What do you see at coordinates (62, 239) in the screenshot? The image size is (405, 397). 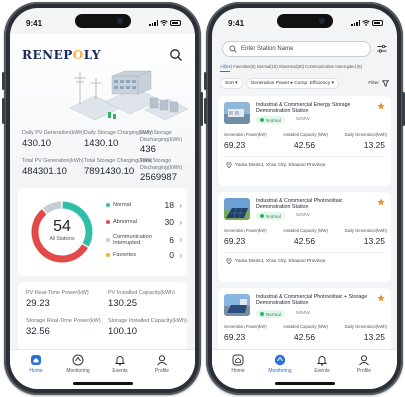 I see `donut-caption: All Stations` at bounding box center [62, 239].